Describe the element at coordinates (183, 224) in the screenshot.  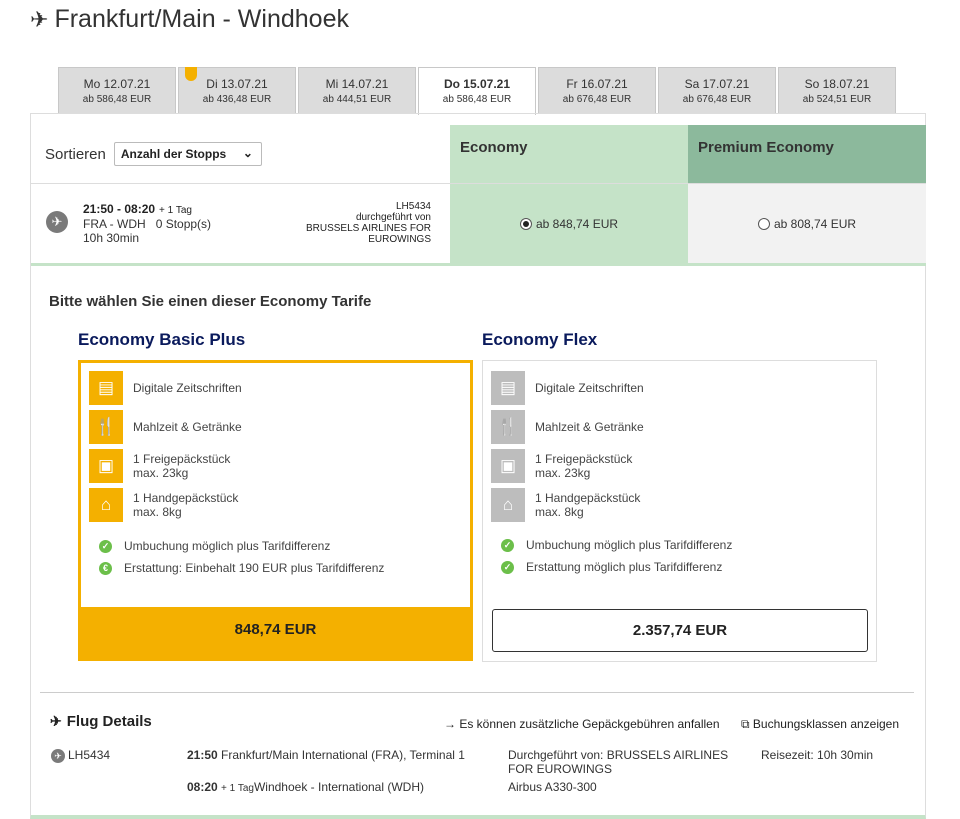
I see `flight-stops: 0 Stopp(s)` at that location.